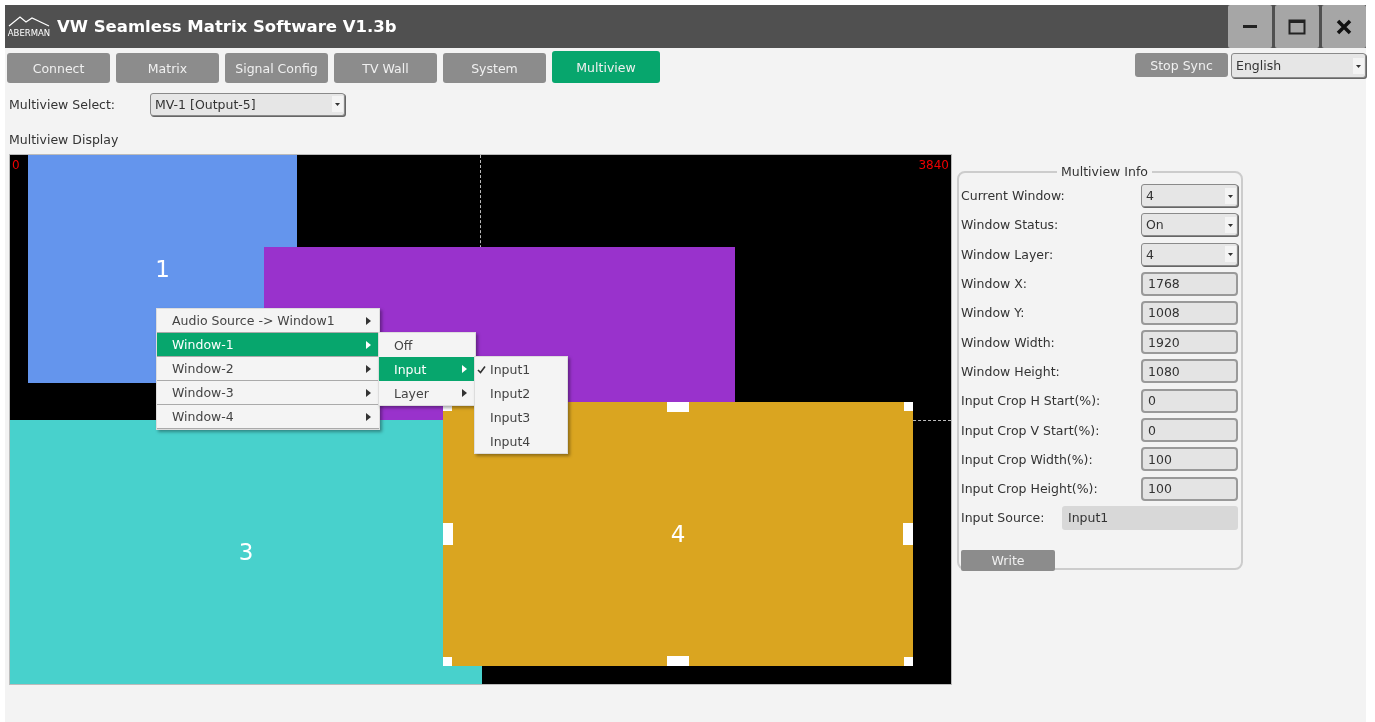  What do you see at coordinates (1104, 171) in the screenshot?
I see `panel-title: Multiview Info` at bounding box center [1104, 171].